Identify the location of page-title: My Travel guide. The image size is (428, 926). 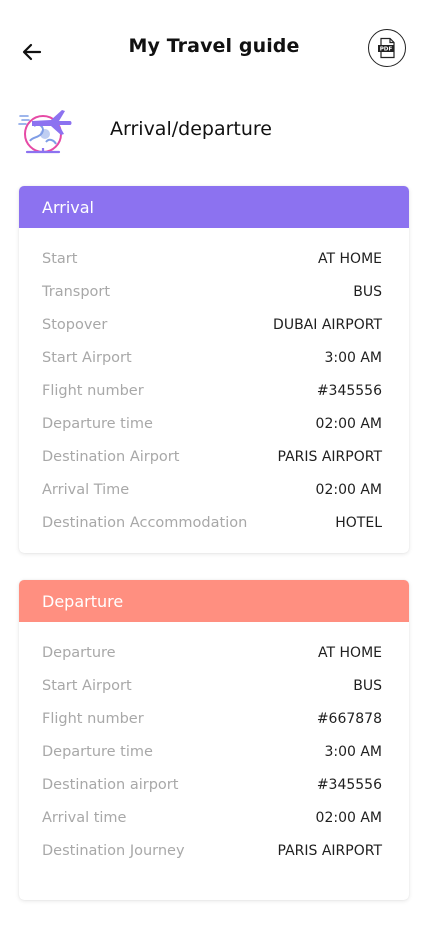
(214, 46).